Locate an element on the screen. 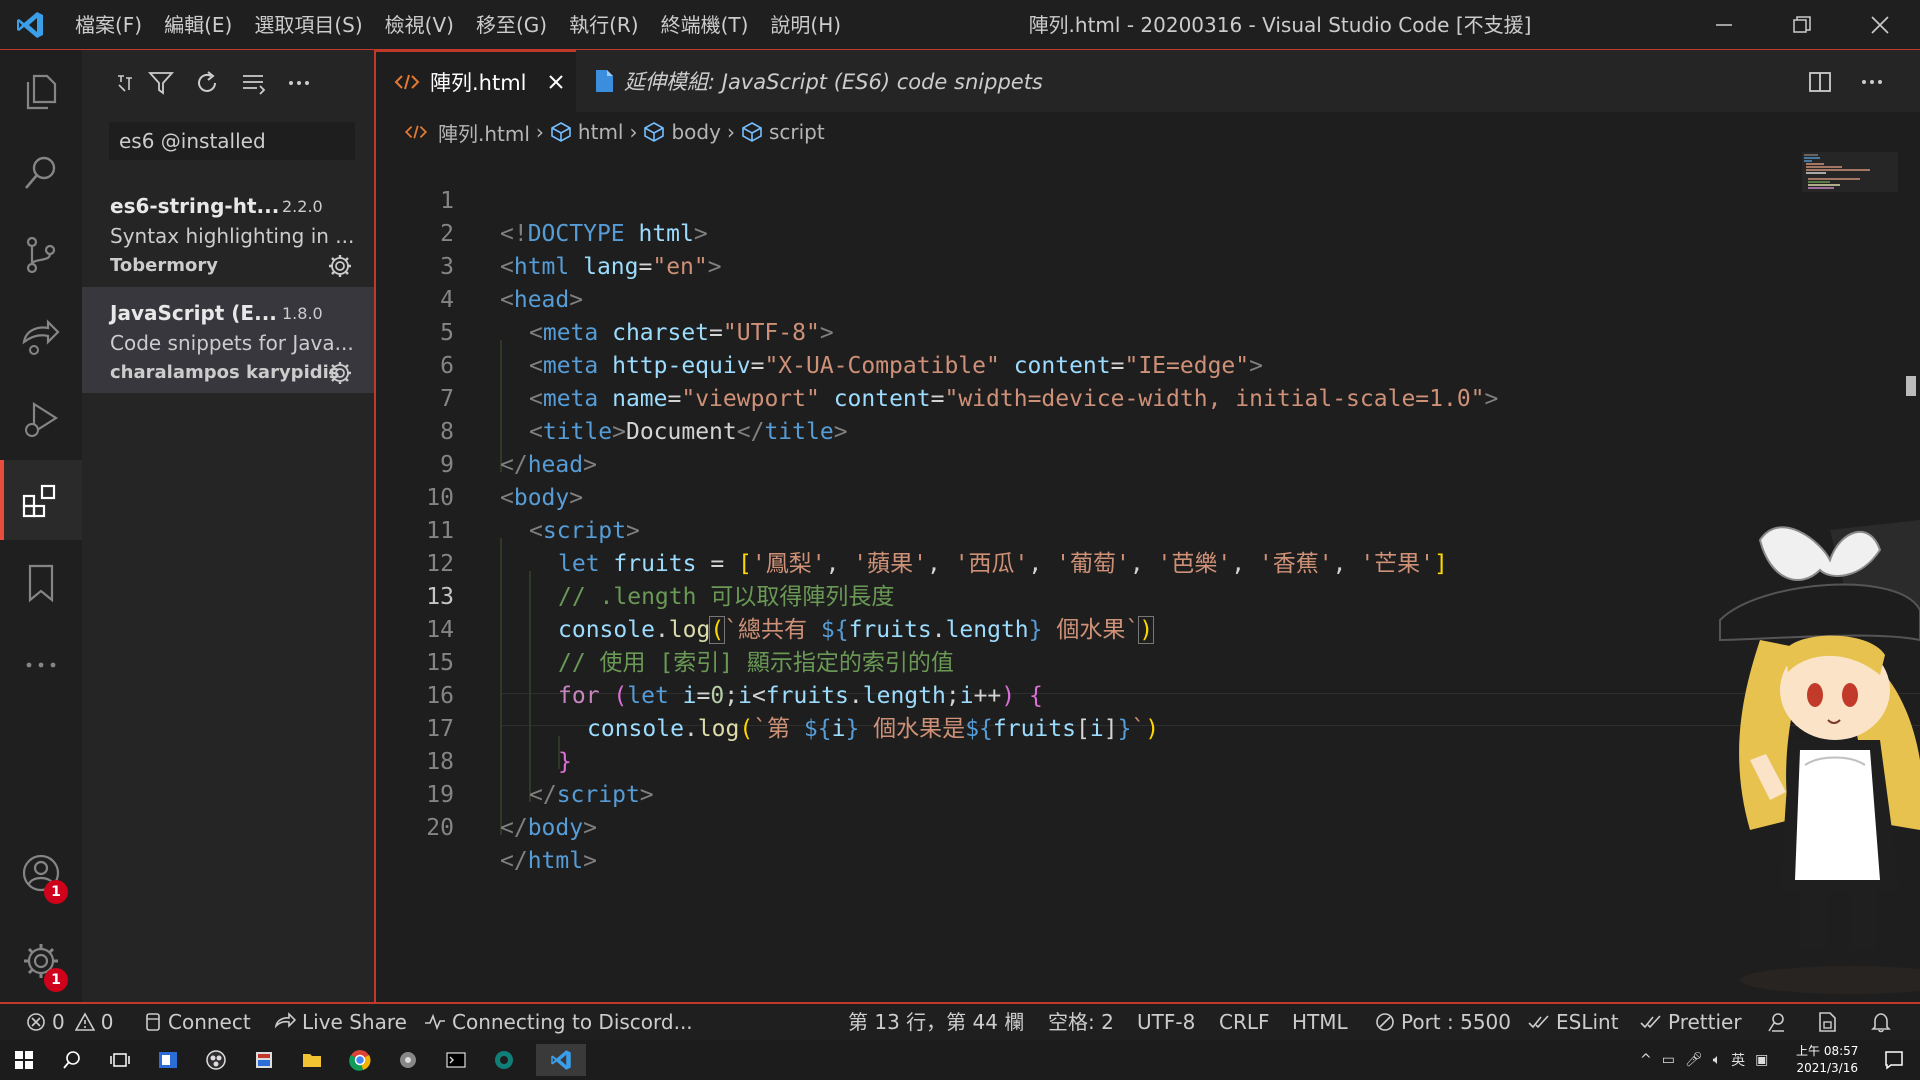  code-line: 14 // 使用 [索引] 顯示指定的索引的值 is located at coordinates (665, 642).